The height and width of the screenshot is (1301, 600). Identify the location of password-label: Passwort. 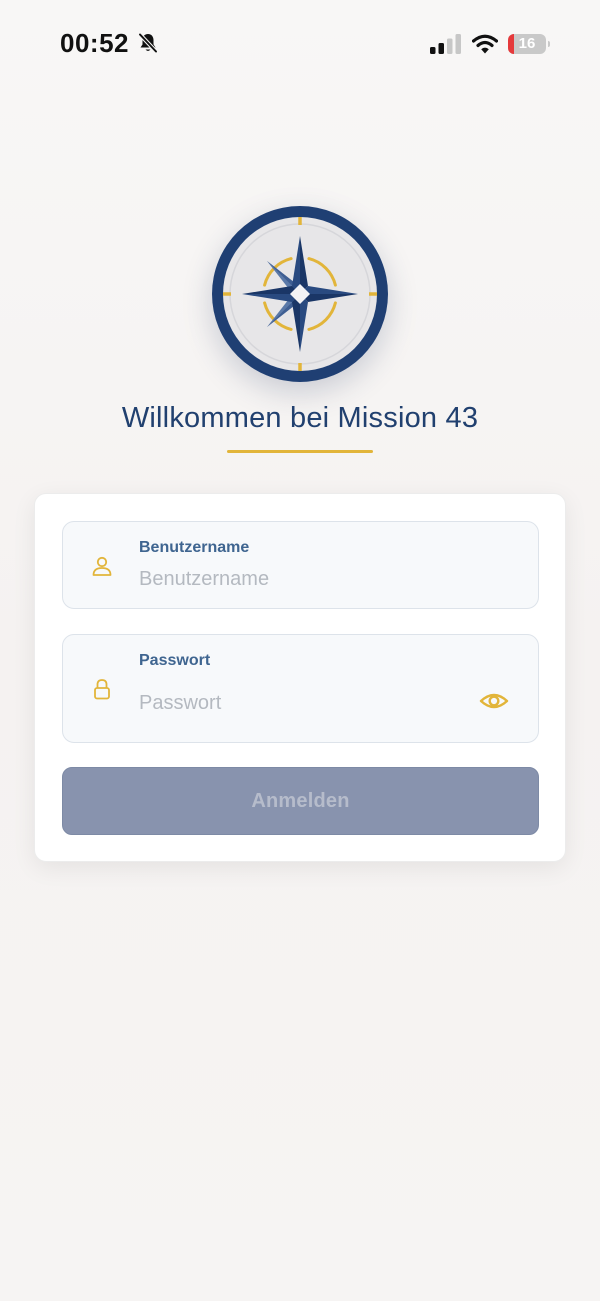
(175, 660).